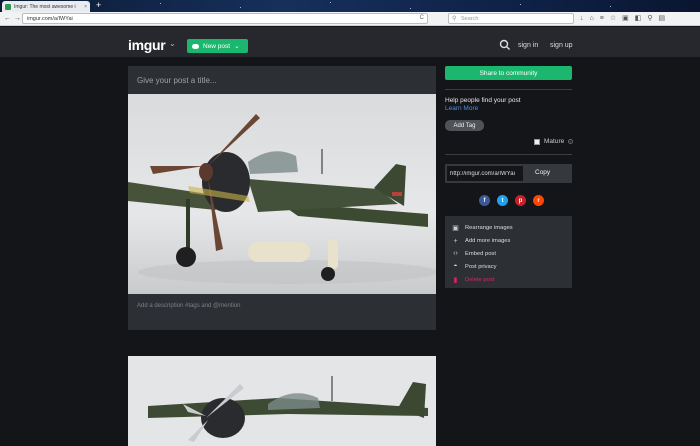  I want to click on address-bar: imgur.com/a/IWYai C, so click(225, 18).